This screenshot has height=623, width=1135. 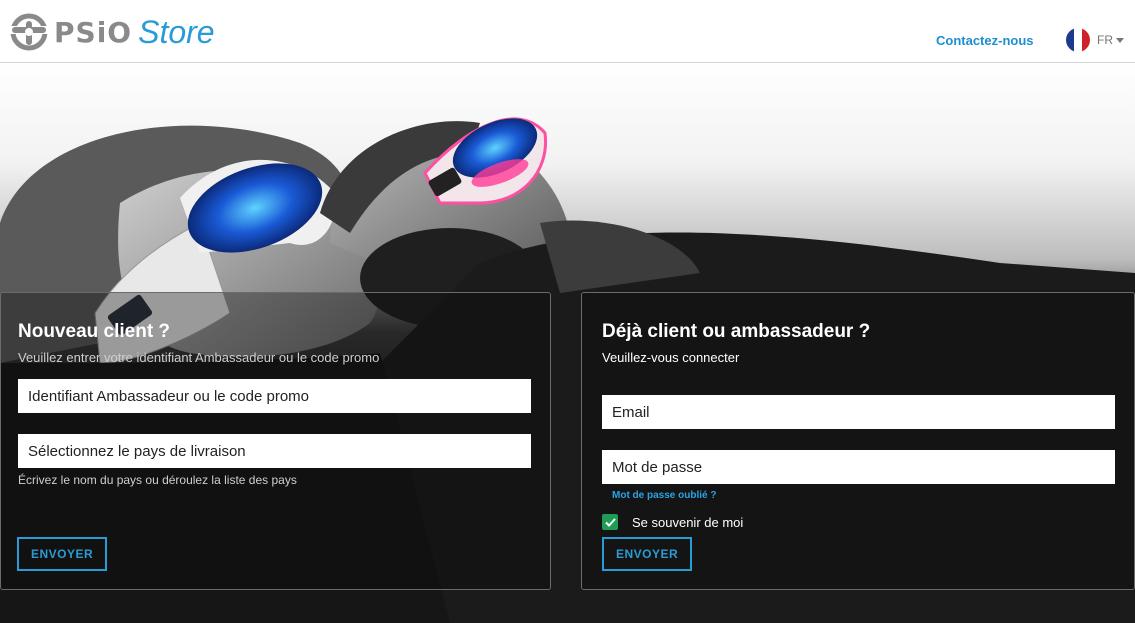 I want to click on new-client-submit-button: ENVOYER, so click(x=62, y=554).